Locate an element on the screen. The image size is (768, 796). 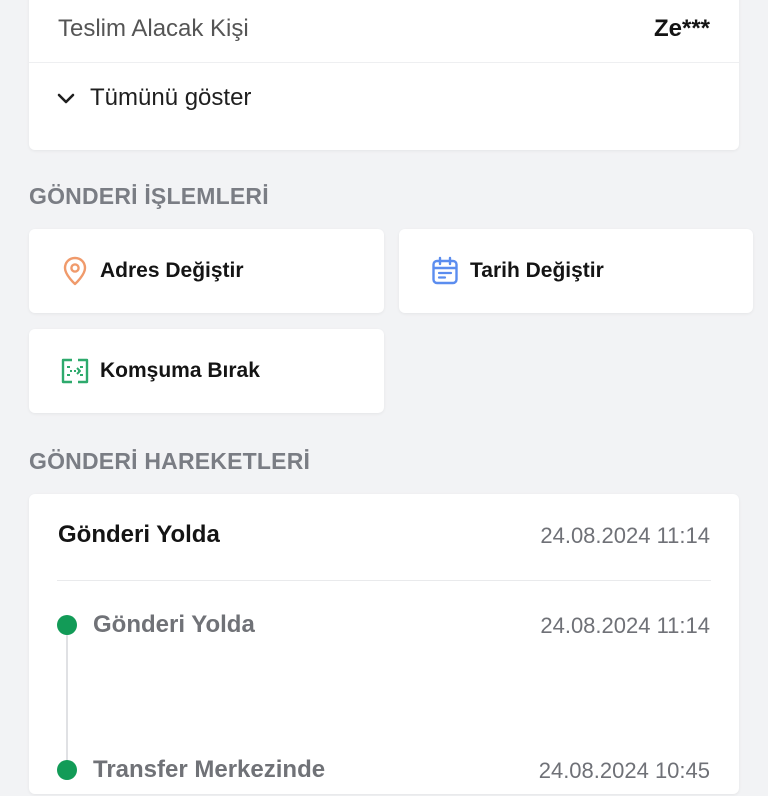
leave-with-neighbor-button: Komşuma Bırak is located at coordinates (206, 371).